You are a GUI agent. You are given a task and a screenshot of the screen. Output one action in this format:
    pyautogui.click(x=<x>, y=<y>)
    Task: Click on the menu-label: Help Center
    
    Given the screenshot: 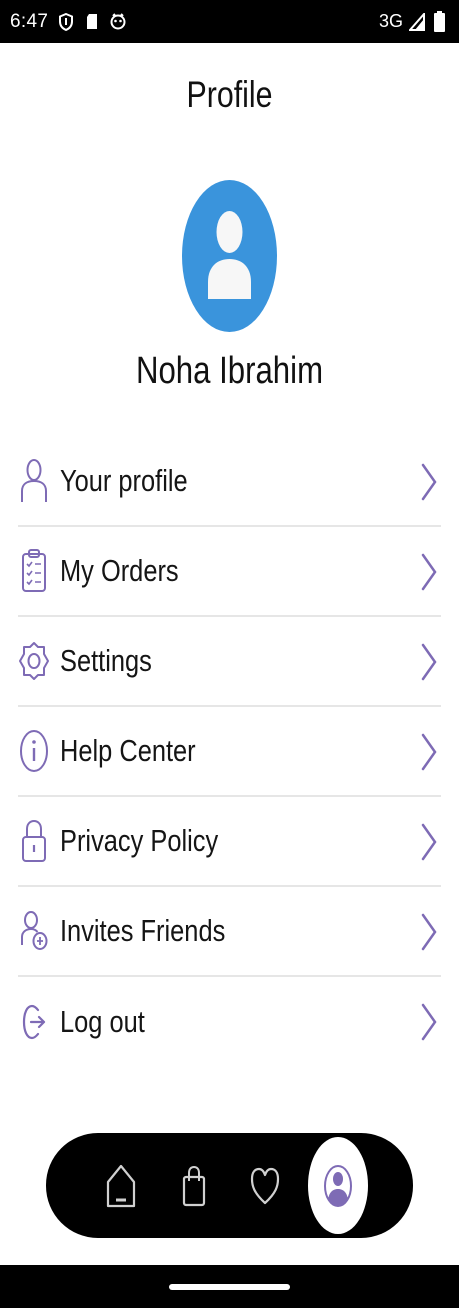 What is the action you would take?
    pyautogui.click(x=128, y=750)
    